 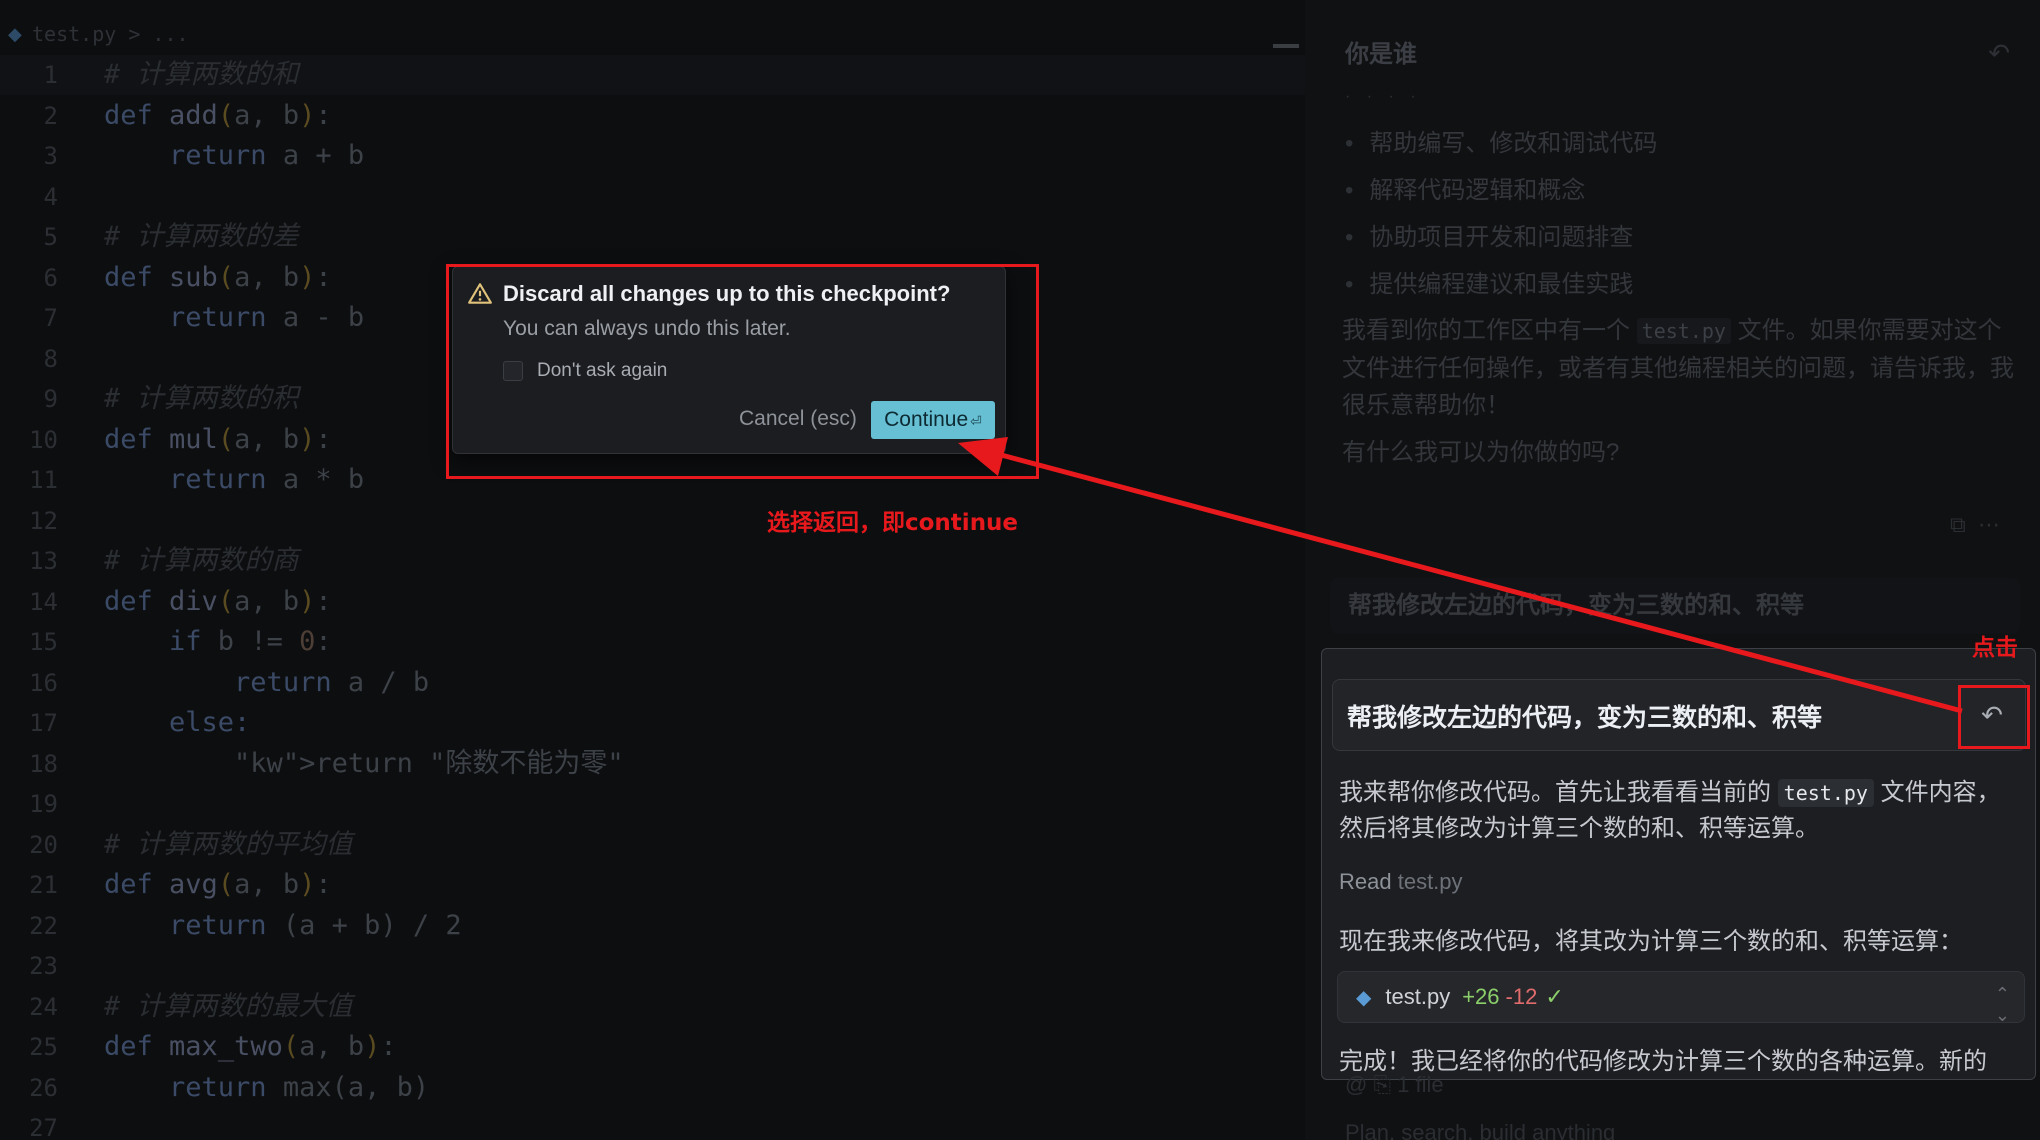 I want to click on line-source: def sub(a, b):, so click(x=218, y=277).